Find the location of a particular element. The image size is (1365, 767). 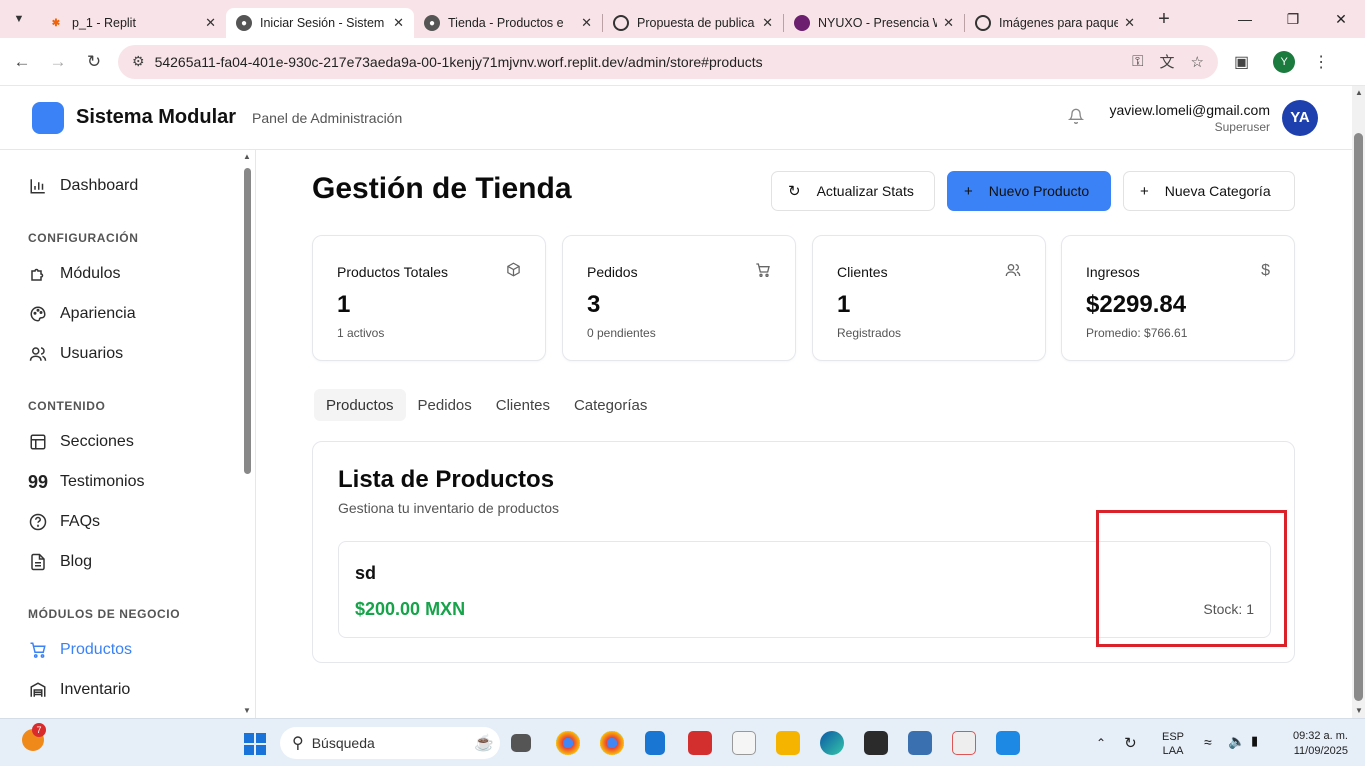

browser-tab: ● Tienda - Productos e ✕ is located at coordinates (508, 23).